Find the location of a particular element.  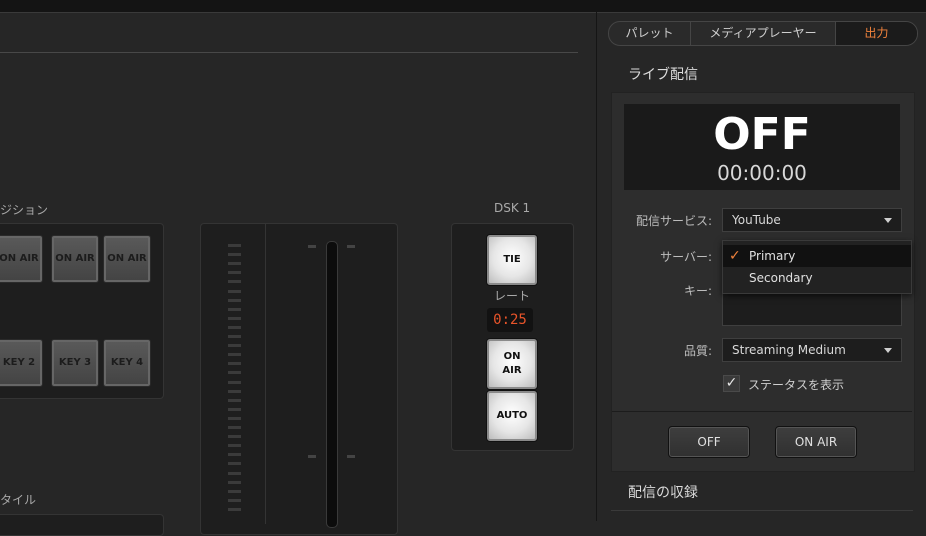

quality-value: Streaming Medium is located at coordinates (789, 350).